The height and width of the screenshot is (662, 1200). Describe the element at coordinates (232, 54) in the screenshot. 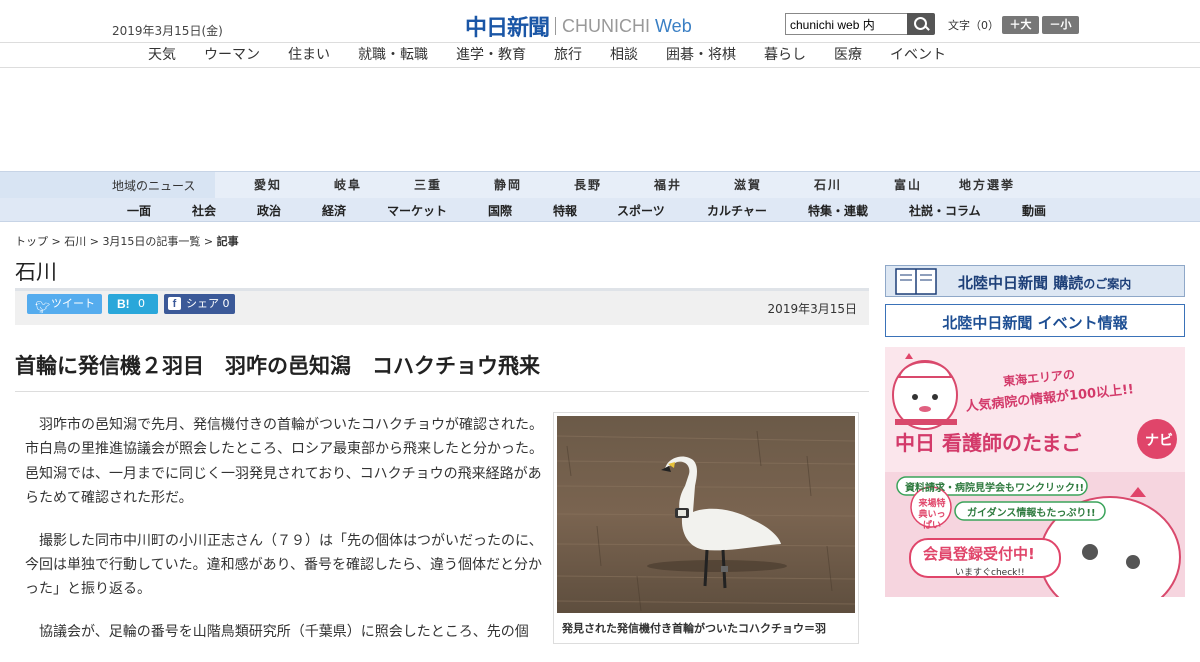

I see `life-nav-item-woman: ウーマン` at that location.